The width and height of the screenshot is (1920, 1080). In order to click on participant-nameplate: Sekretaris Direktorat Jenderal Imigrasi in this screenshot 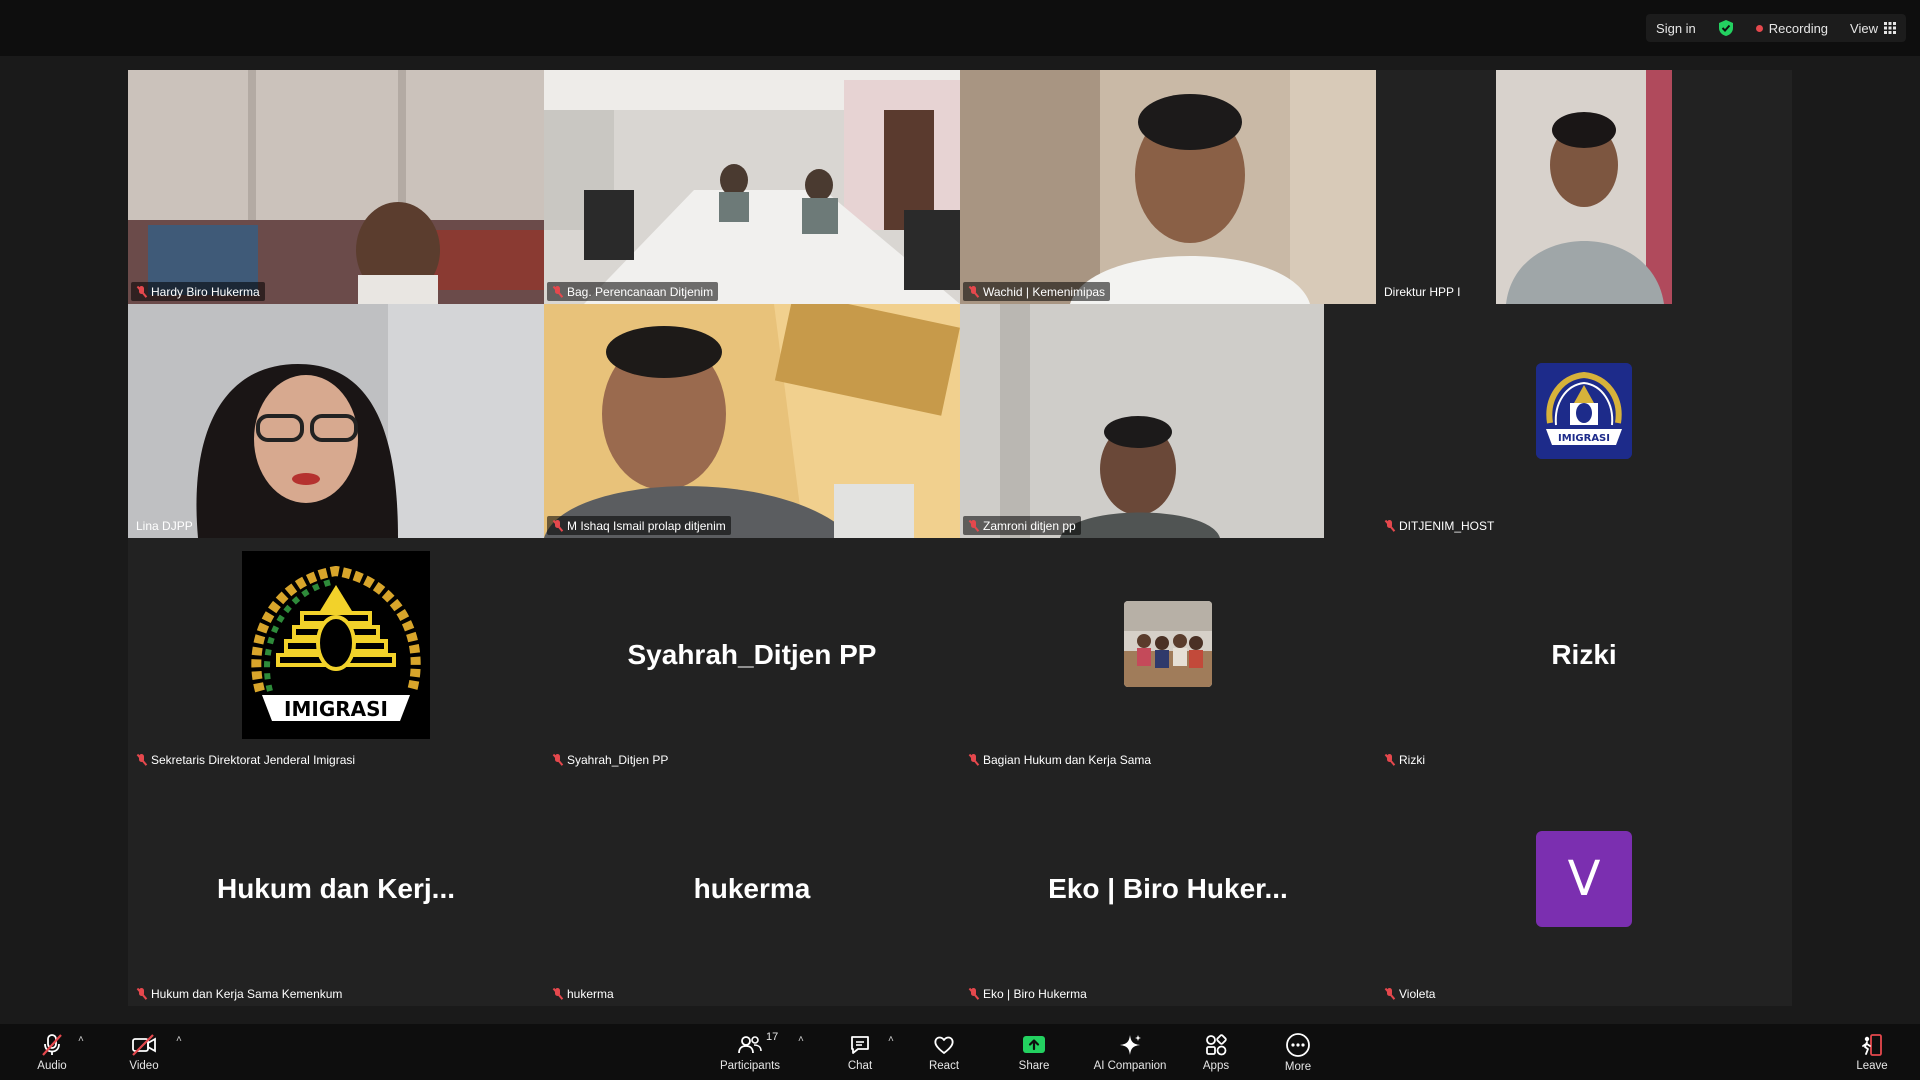, I will do `click(245, 759)`.